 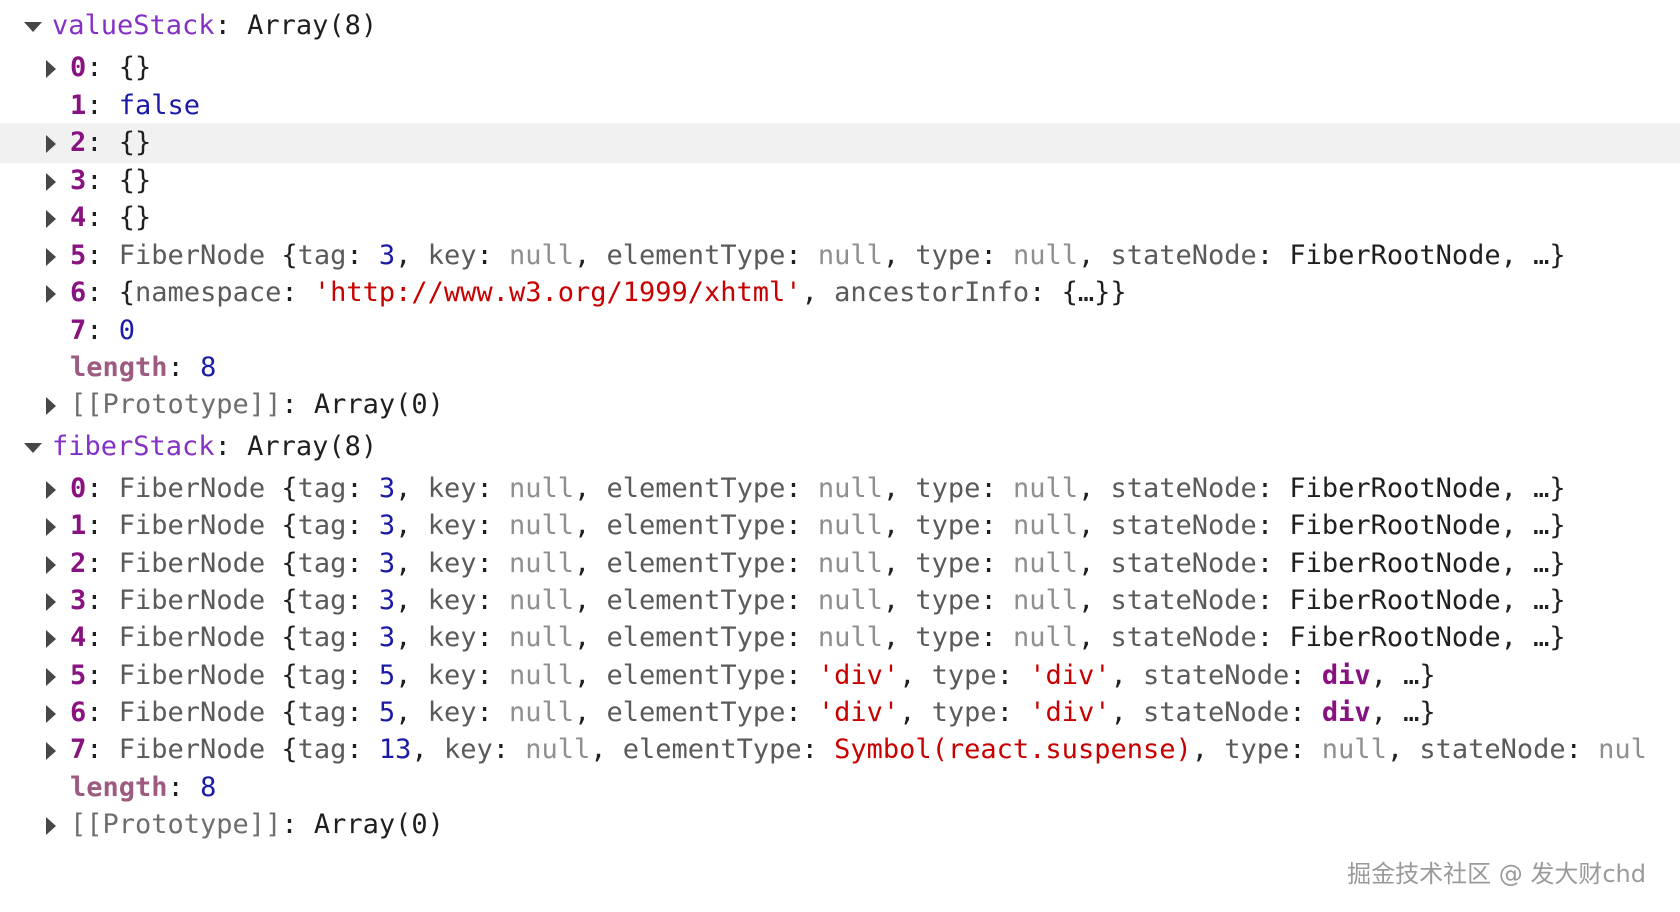 I want to click on token-key: 3, so click(x=78, y=600).